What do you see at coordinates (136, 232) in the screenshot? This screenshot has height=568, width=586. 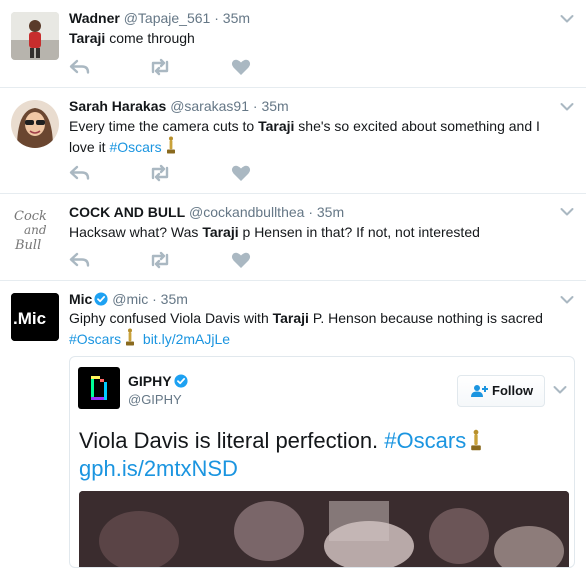 I see `text-segment: Hacksaw what? Was` at bounding box center [136, 232].